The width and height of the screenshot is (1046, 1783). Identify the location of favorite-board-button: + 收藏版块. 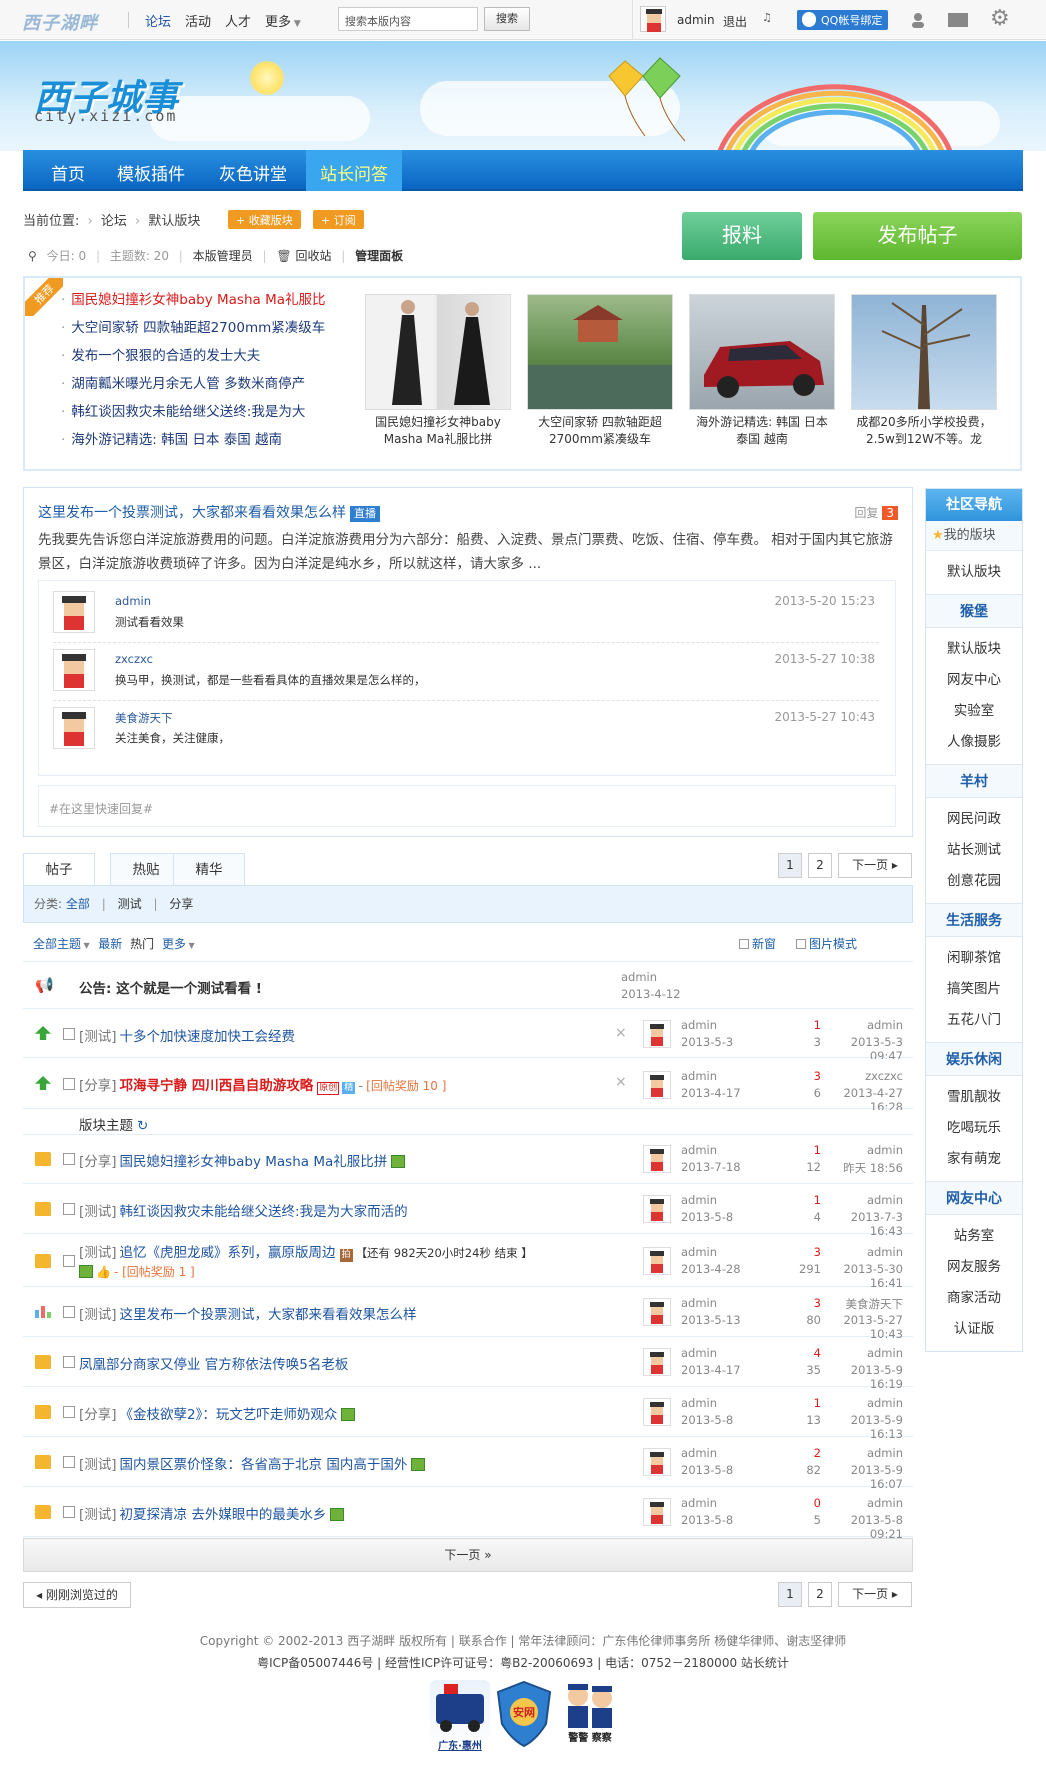
(264, 219).